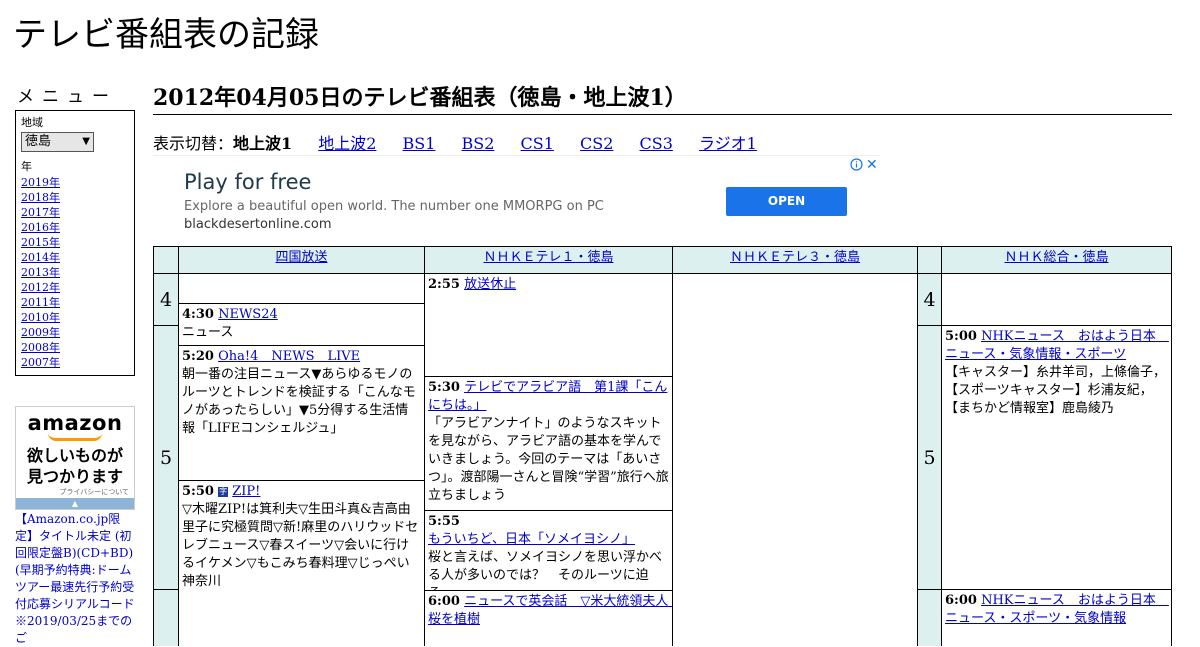 The image size is (1200, 647). I want to click on caption-icon: 字, so click(223, 492).